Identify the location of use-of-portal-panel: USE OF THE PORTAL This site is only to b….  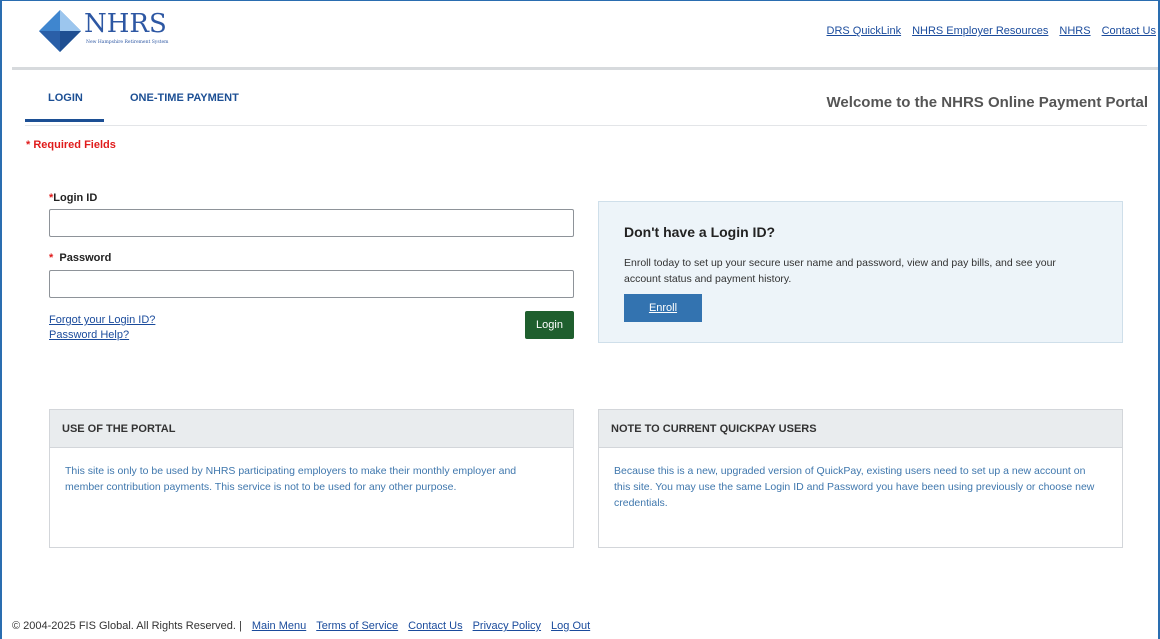
(311, 478).